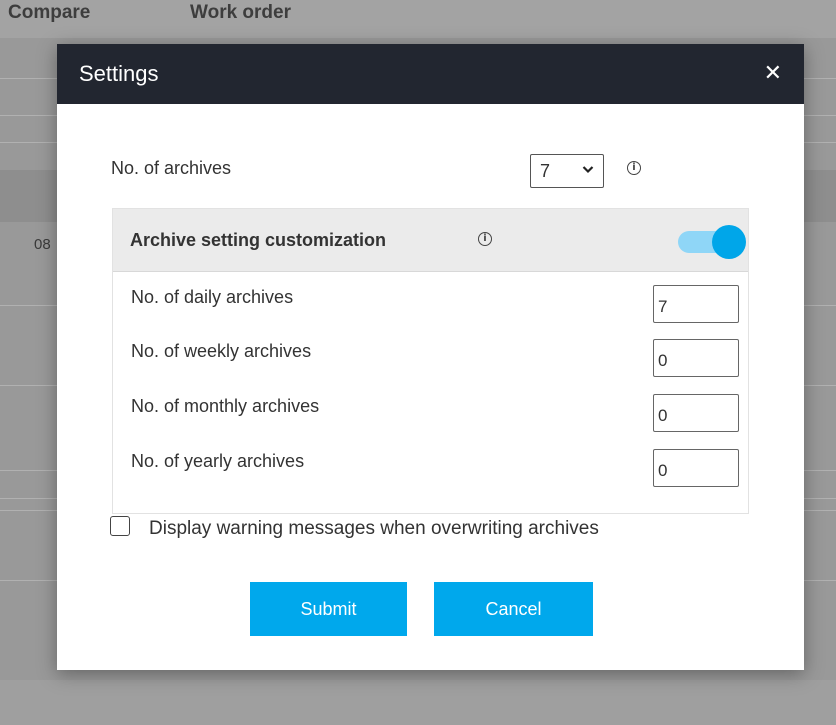 The width and height of the screenshot is (836, 725). Describe the element at coordinates (171, 168) in the screenshot. I see `archives-label: No. of archives` at that location.